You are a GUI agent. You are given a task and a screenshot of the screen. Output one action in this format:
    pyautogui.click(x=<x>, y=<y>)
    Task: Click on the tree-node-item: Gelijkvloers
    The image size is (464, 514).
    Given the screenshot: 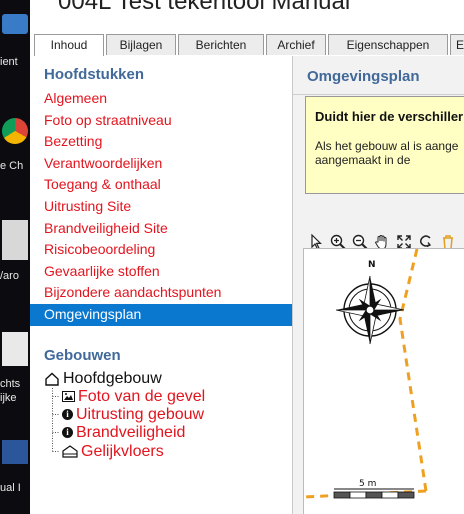 What is the action you would take?
    pyautogui.click(x=113, y=452)
    